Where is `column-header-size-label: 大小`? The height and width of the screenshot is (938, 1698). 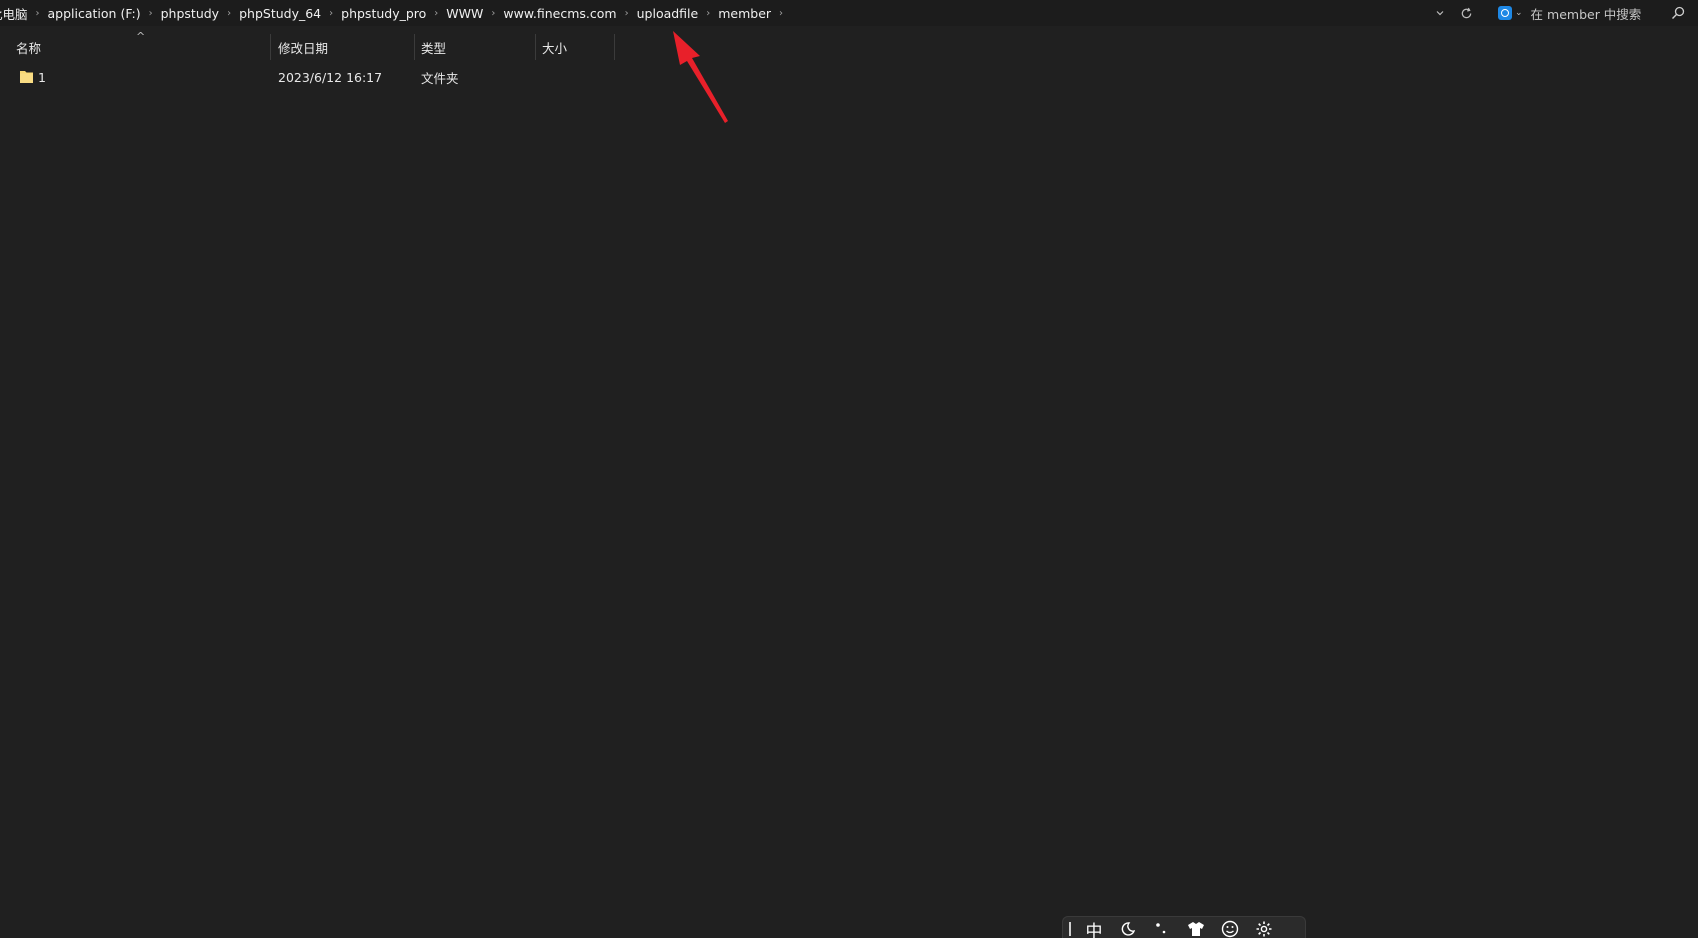
column-header-size-label: 大小 is located at coordinates (555, 48).